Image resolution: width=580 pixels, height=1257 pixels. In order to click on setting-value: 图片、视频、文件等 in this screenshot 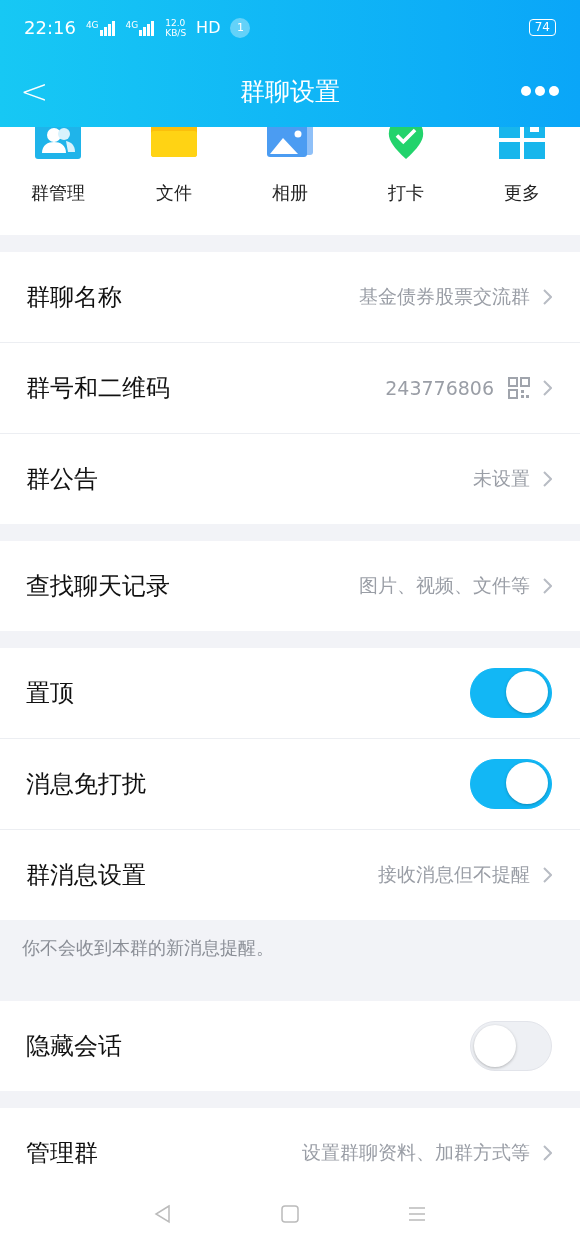, I will do `click(444, 585)`.